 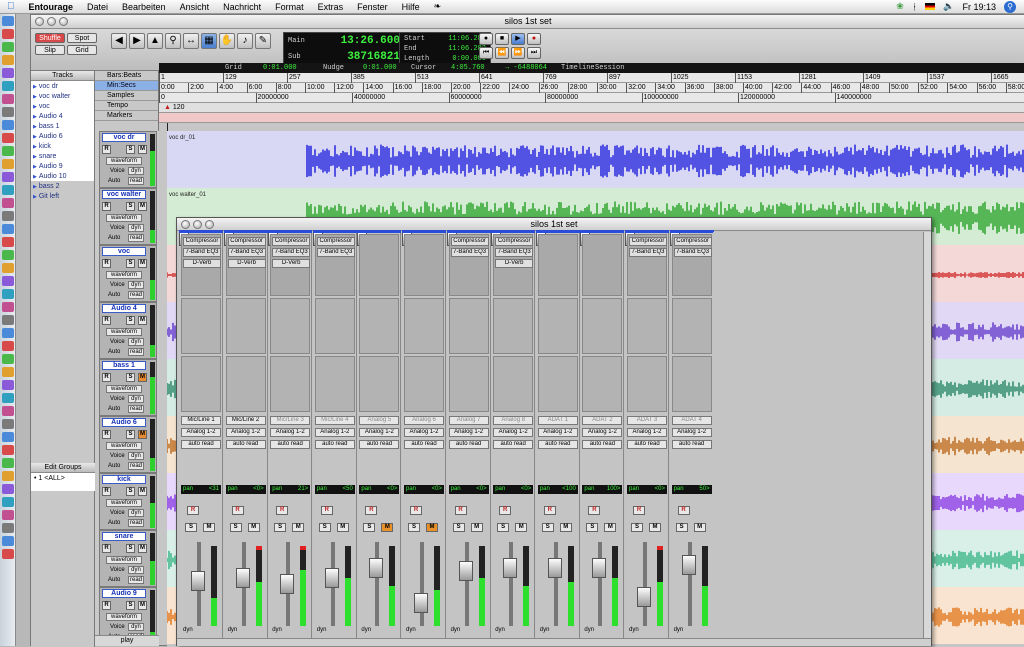 I want to click on return-to-zero-button: ⏮, so click(x=486, y=53).